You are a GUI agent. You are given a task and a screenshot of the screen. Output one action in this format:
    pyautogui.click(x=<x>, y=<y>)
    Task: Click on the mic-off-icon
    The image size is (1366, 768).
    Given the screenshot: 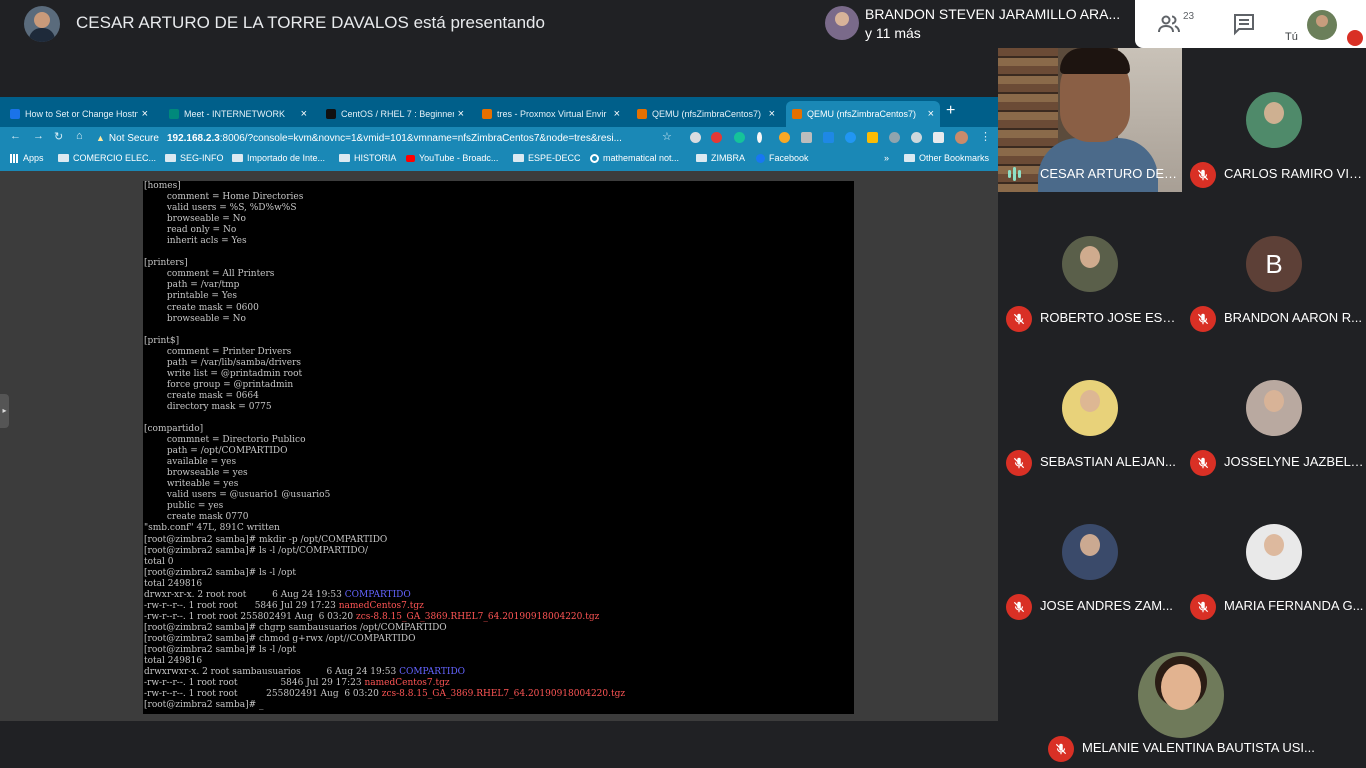 What is the action you would take?
    pyautogui.click(x=1019, y=607)
    